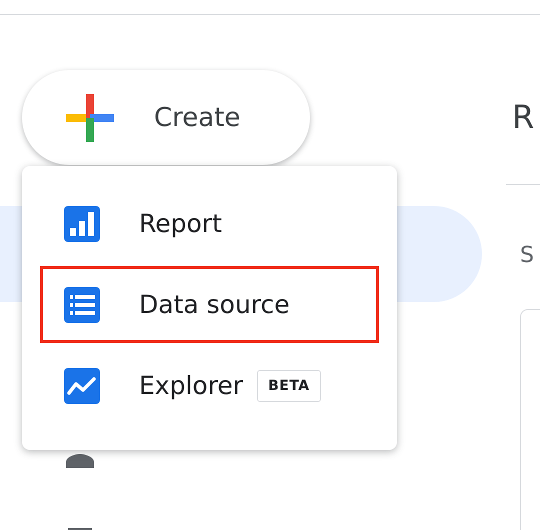  What do you see at coordinates (90, 118) in the screenshot?
I see `plus-icon` at bounding box center [90, 118].